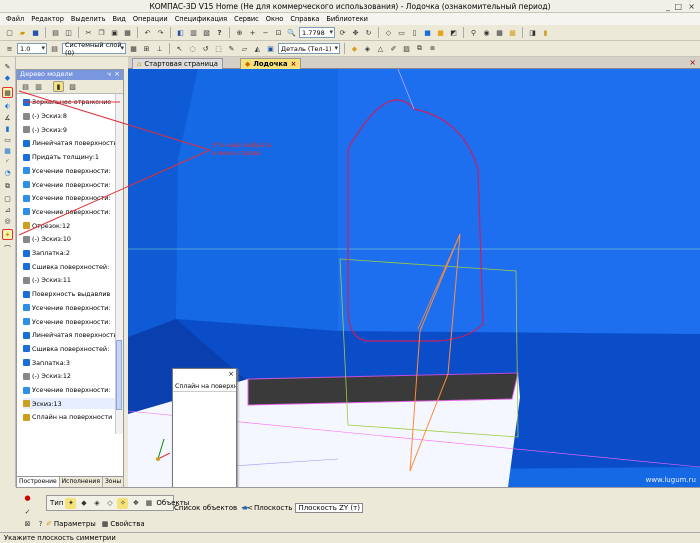 The image size is (700, 543). I want to click on status-bar: Укажите плоскость симметрии, so click(350, 537).